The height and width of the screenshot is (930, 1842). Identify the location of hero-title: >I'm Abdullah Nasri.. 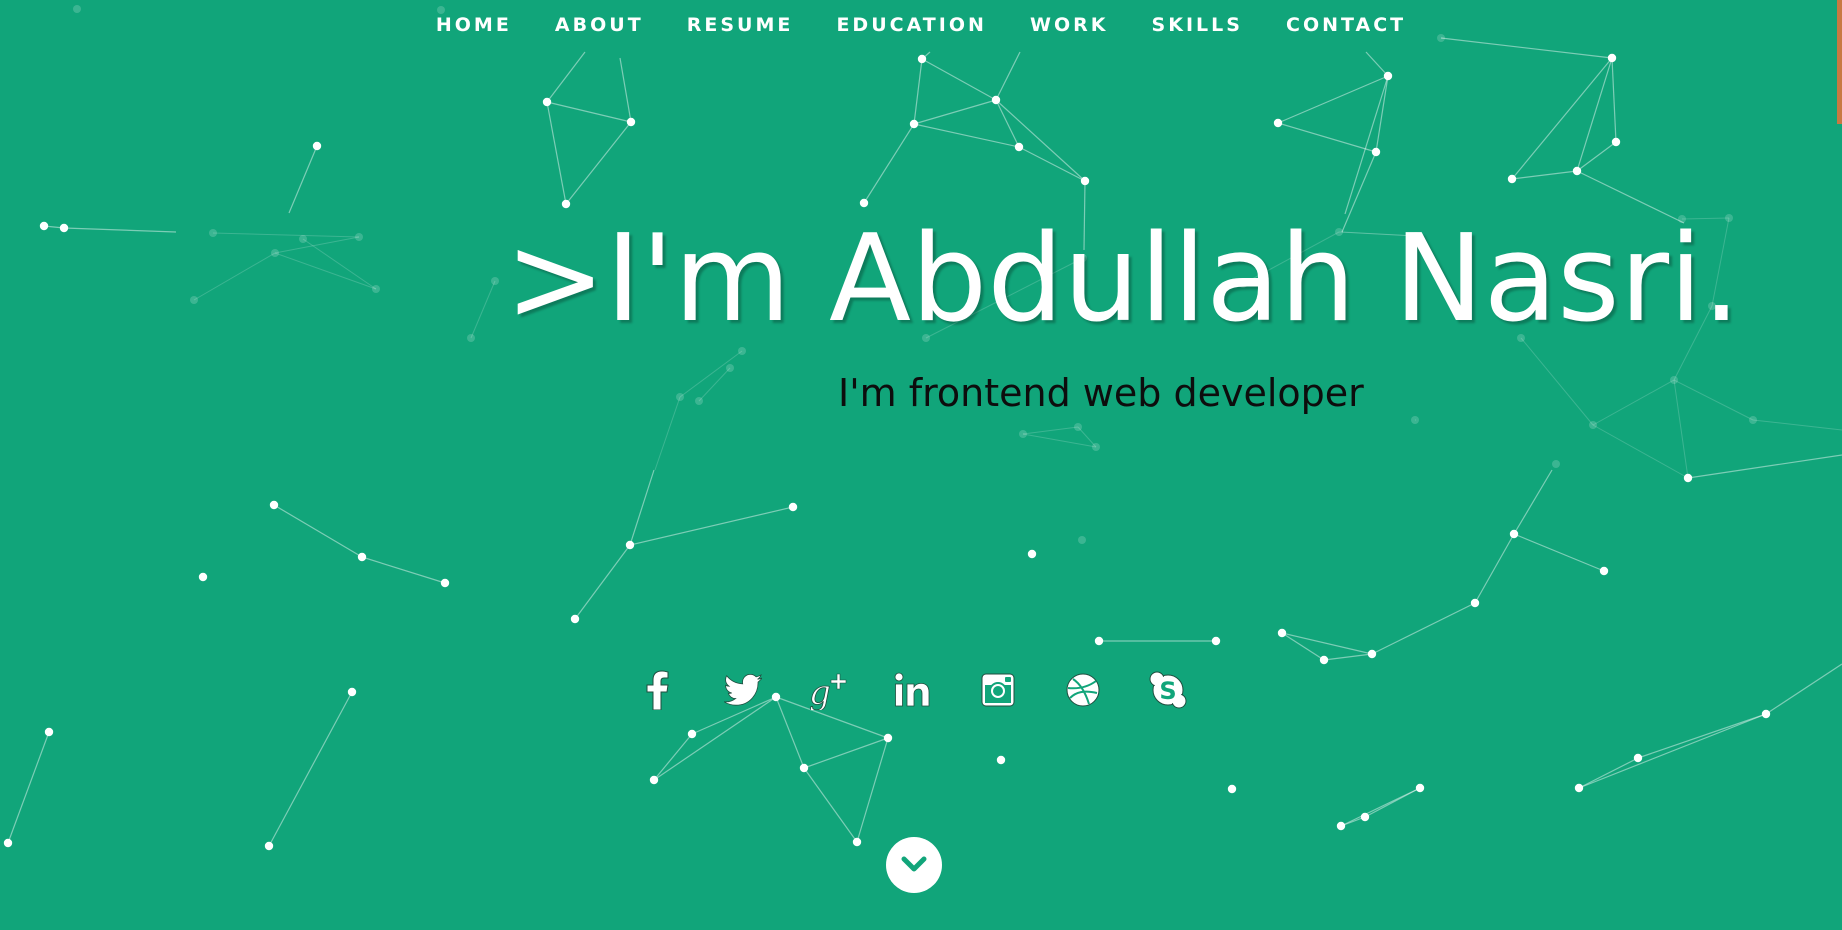
(1123, 279).